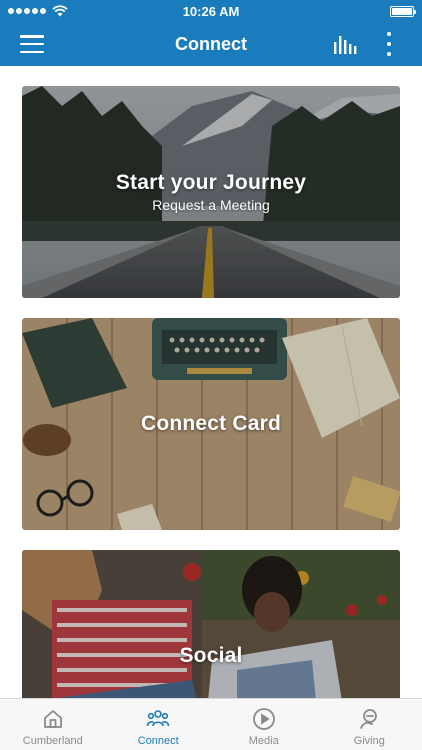  I want to click on tab-media: Media, so click(264, 724).